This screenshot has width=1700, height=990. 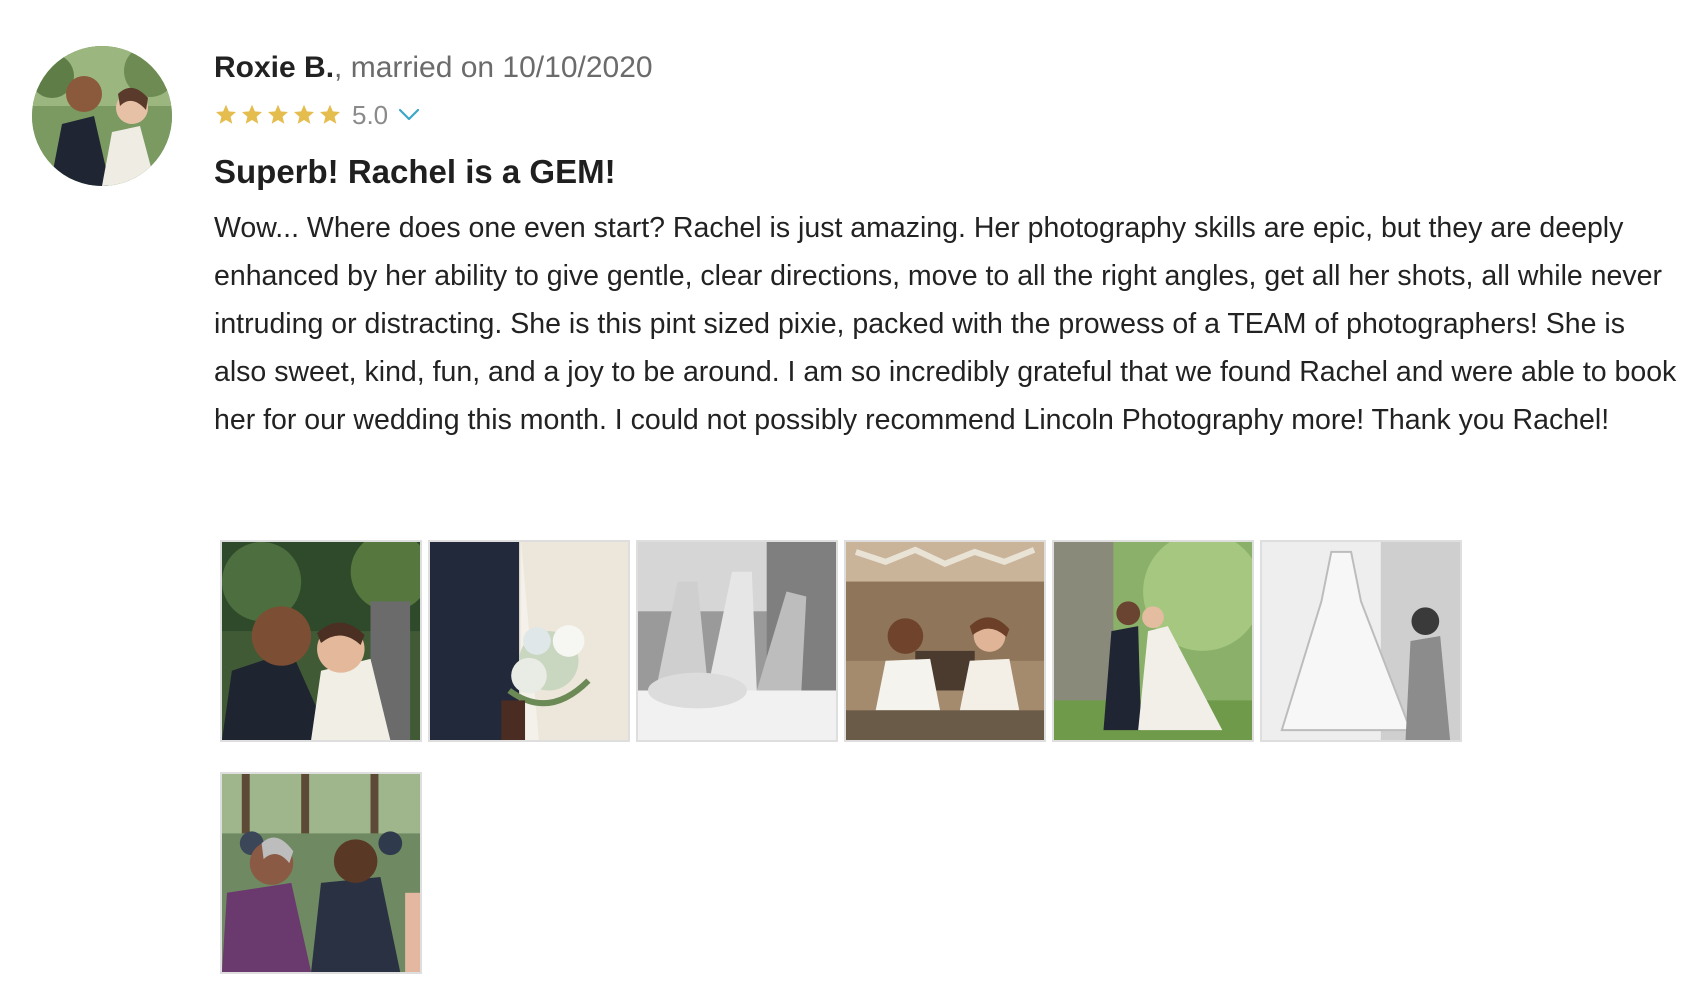 I want to click on photo-guests-ceremony, so click(x=321, y=873).